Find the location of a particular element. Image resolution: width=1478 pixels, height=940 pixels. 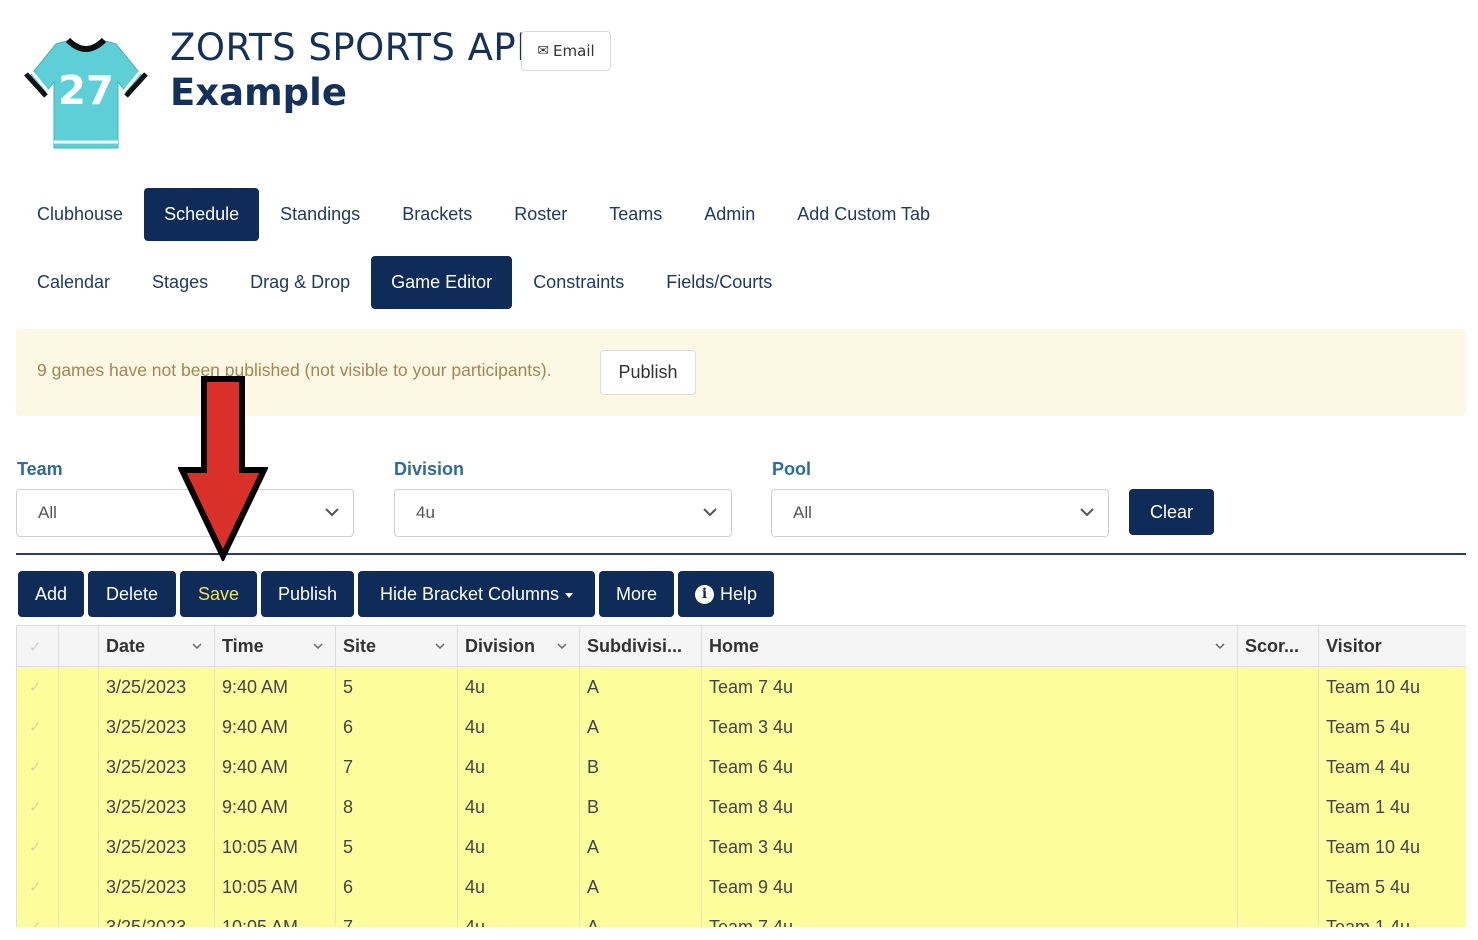

subtab-calendar: Calendar is located at coordinates (75, 282).